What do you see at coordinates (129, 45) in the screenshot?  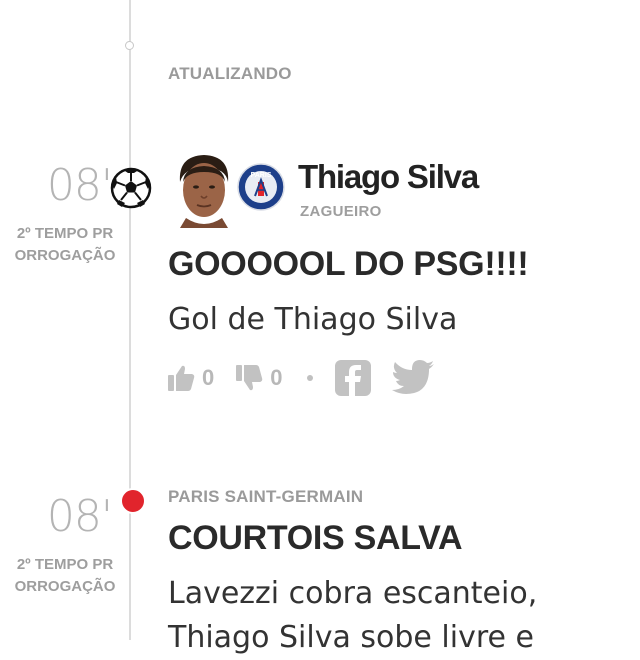 I see `timeline-start-dot` at bounding box center [129, 45].